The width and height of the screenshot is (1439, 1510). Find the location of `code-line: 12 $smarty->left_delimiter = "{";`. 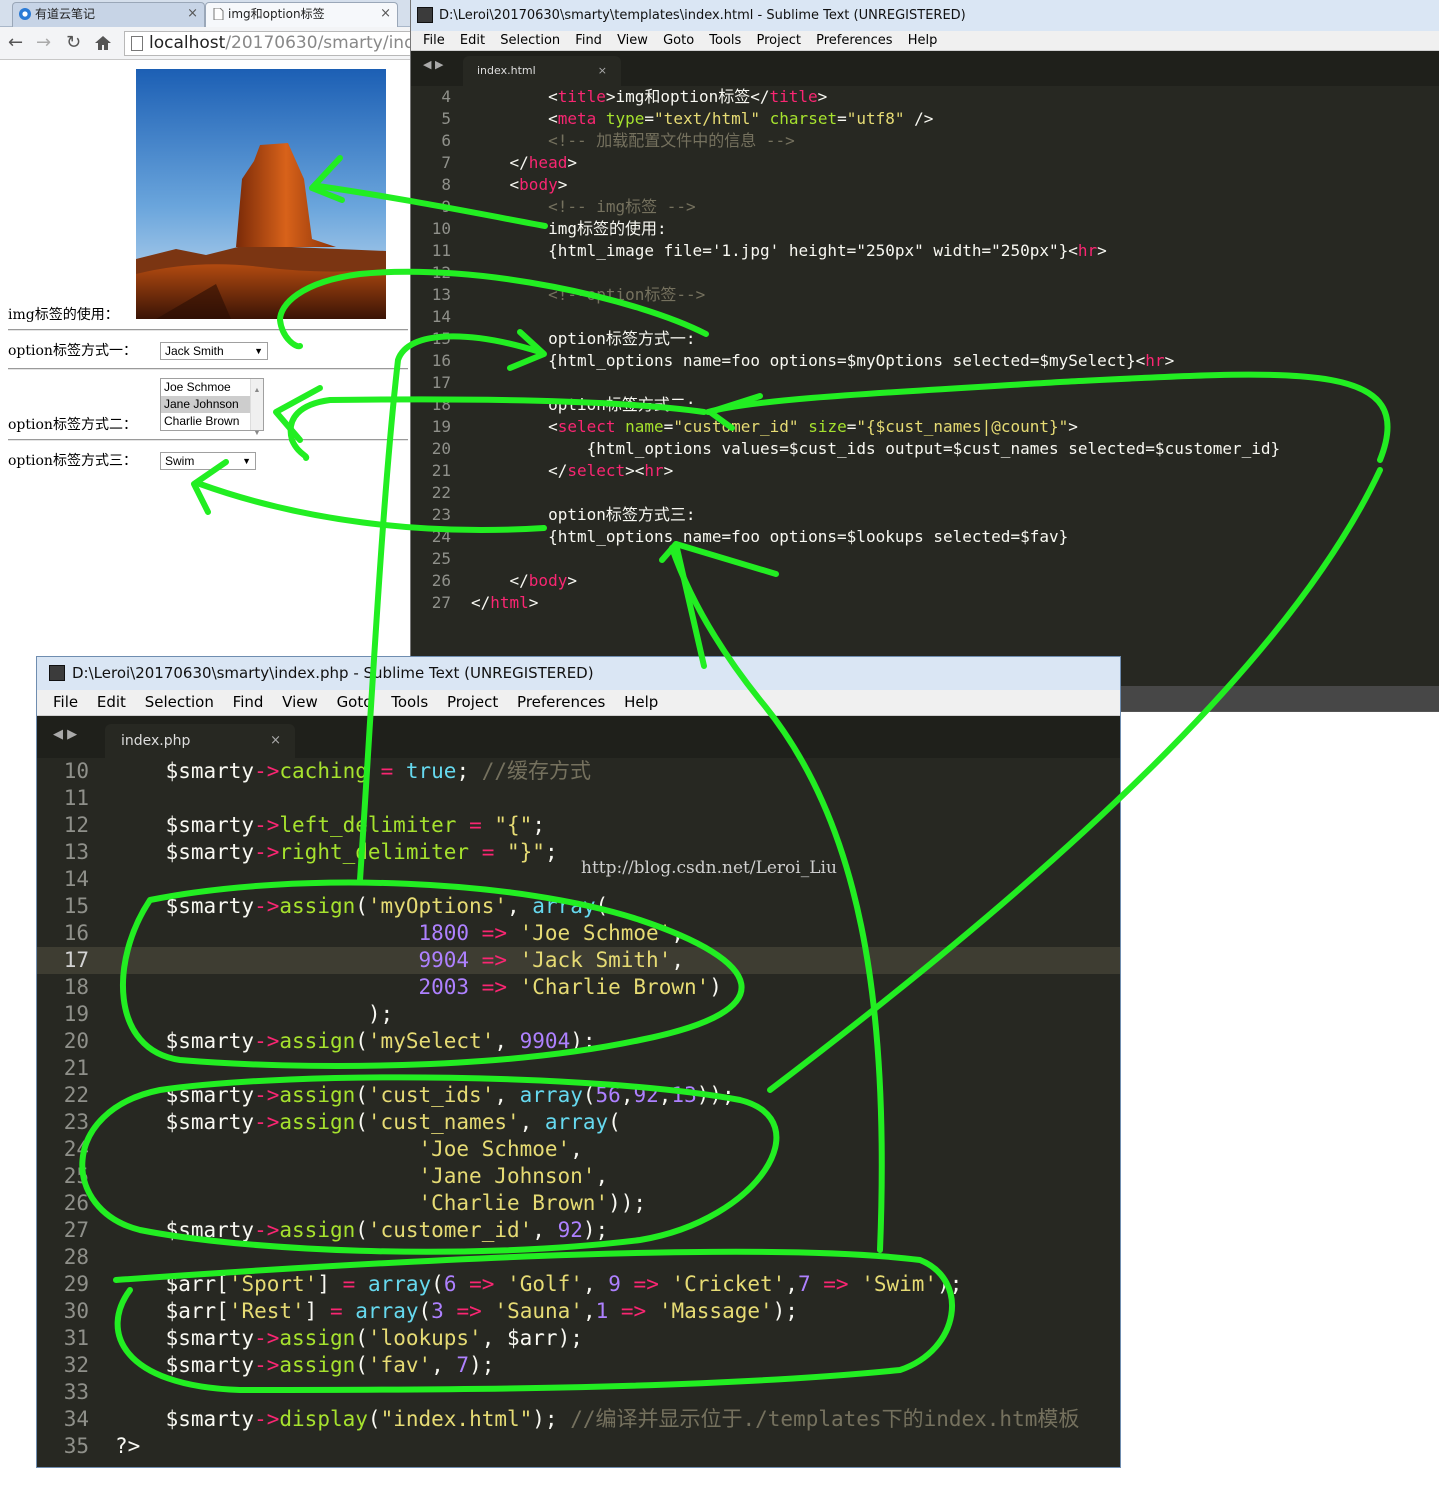

code-line: 12 $smarty->left_delimiter = "{"; is located at coordinates (578, 825).